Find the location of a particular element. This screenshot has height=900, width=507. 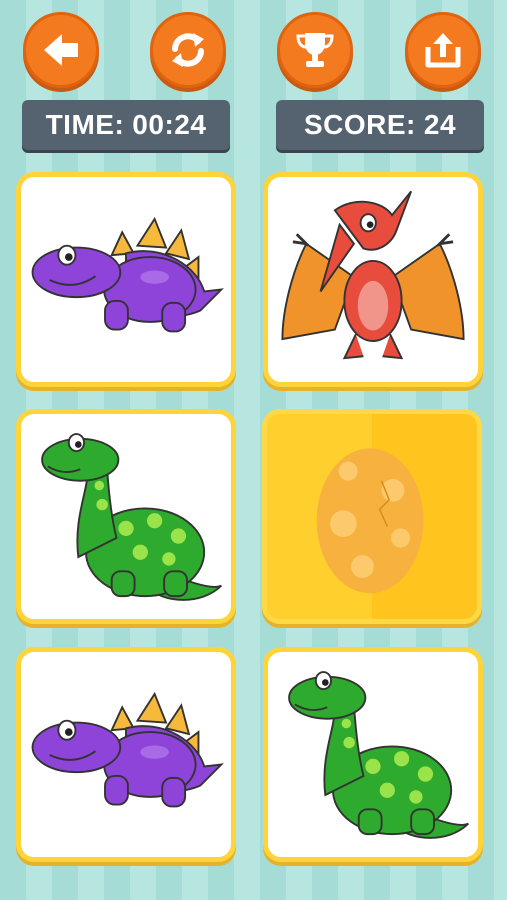

score-display: SCORE: 24 is located at coordinates (380, 125).